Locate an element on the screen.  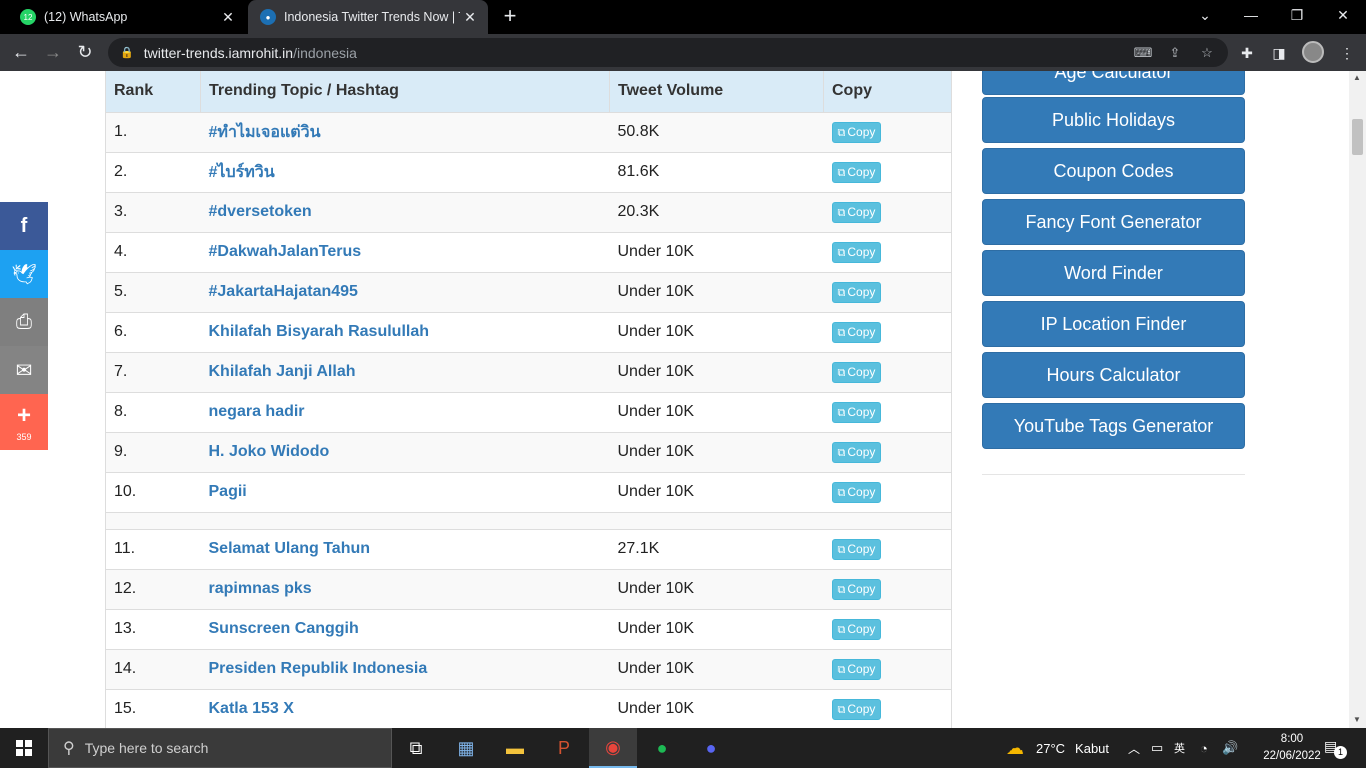
taskbar-search: ⚲ Type here to search is located at coordinates (220, 748).